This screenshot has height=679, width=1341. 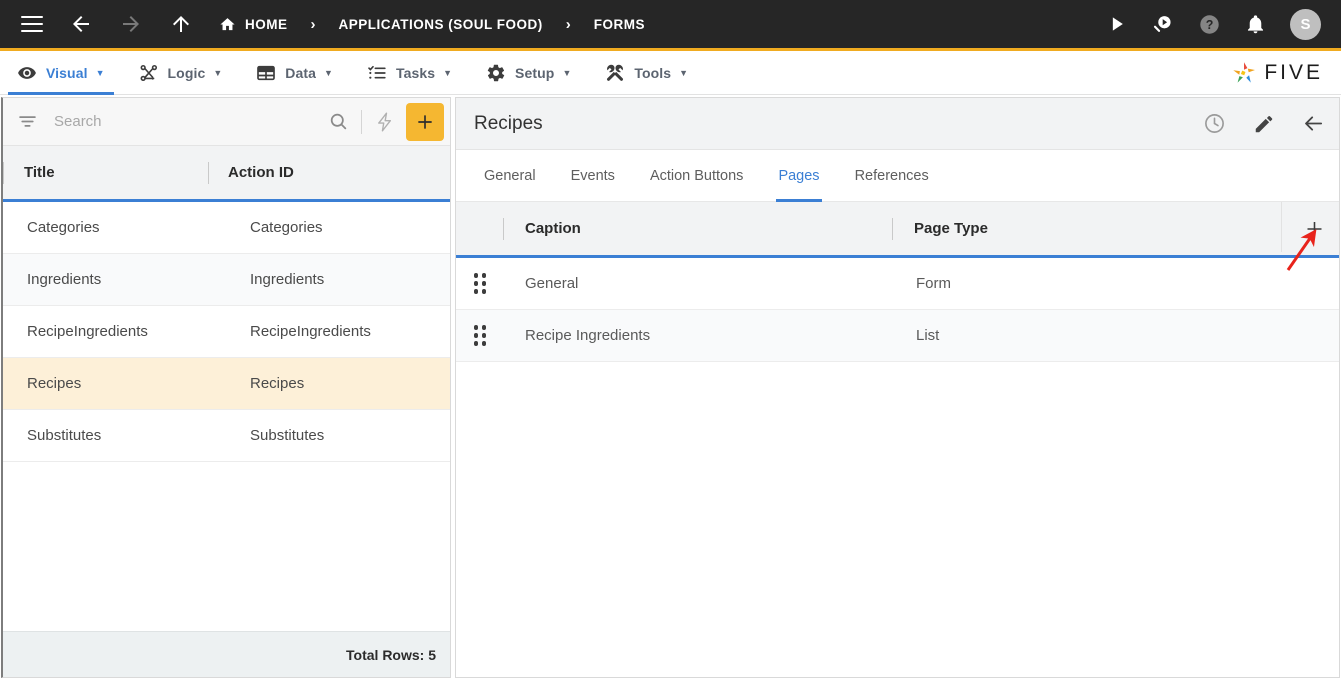 What do you see at coordinates (181, 73) in the screenshot?
I see `menu-item-logic: Logic ▼` at bounding box center [181, 73].